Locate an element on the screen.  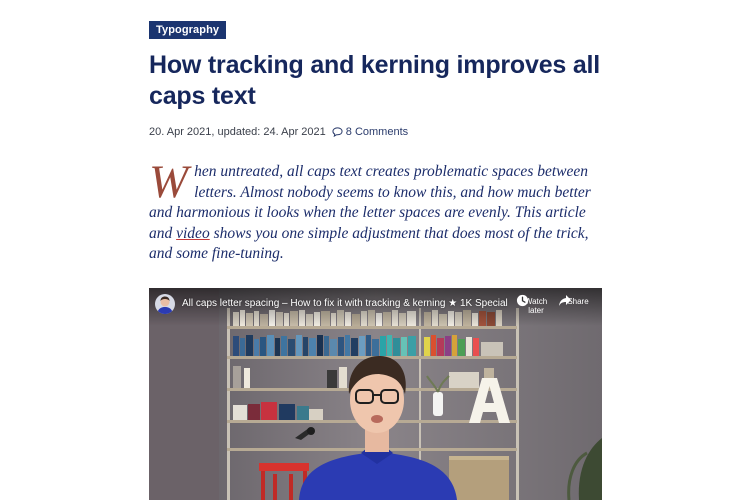
comment-icon is located at coordinates (337, 132).